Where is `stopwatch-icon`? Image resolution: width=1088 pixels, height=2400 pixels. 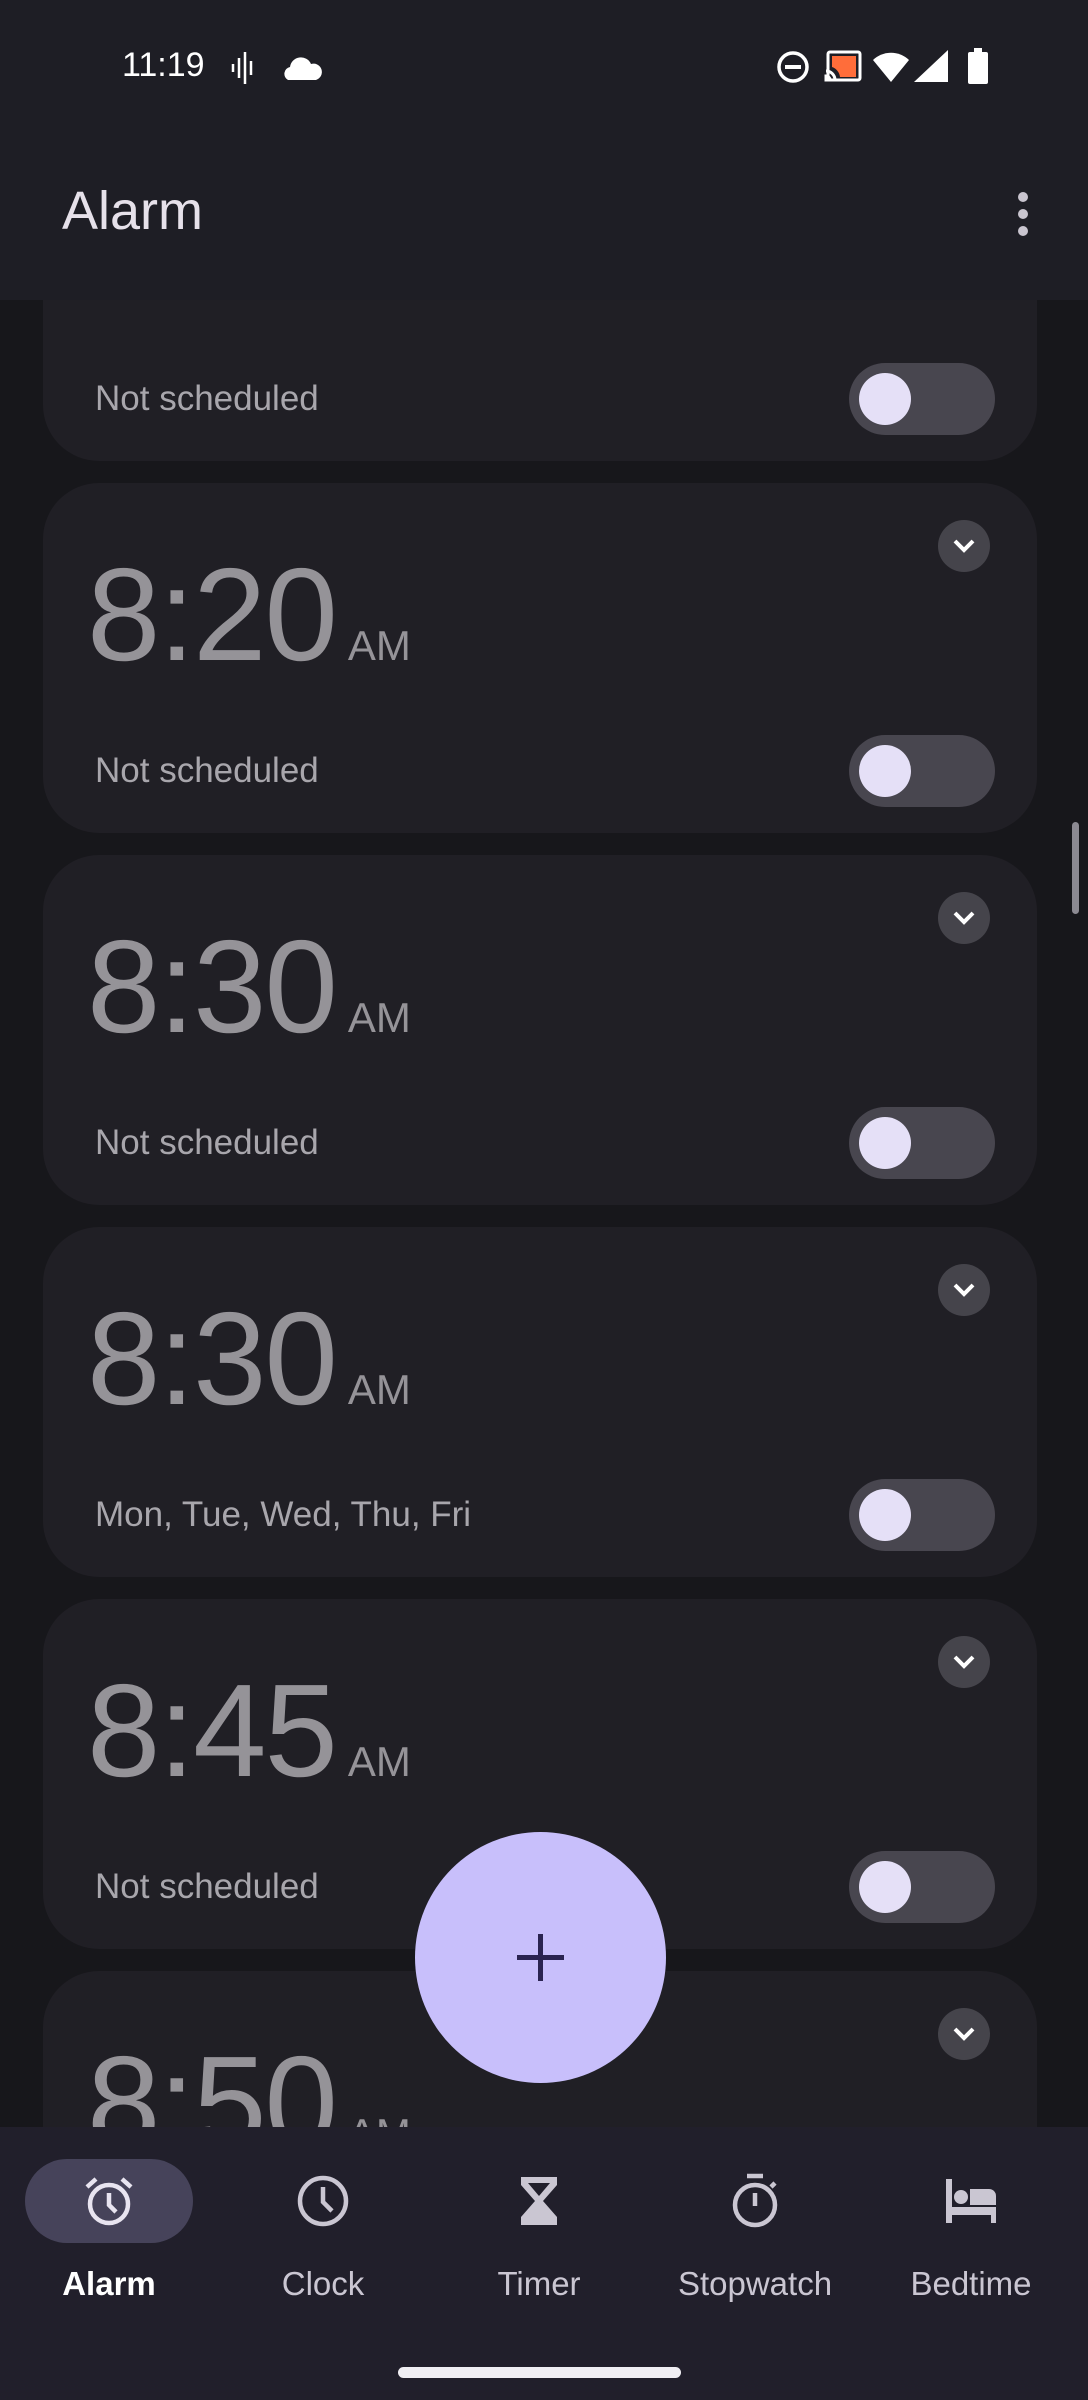 stopwatch-icon is located at coordinates (755, 2200).